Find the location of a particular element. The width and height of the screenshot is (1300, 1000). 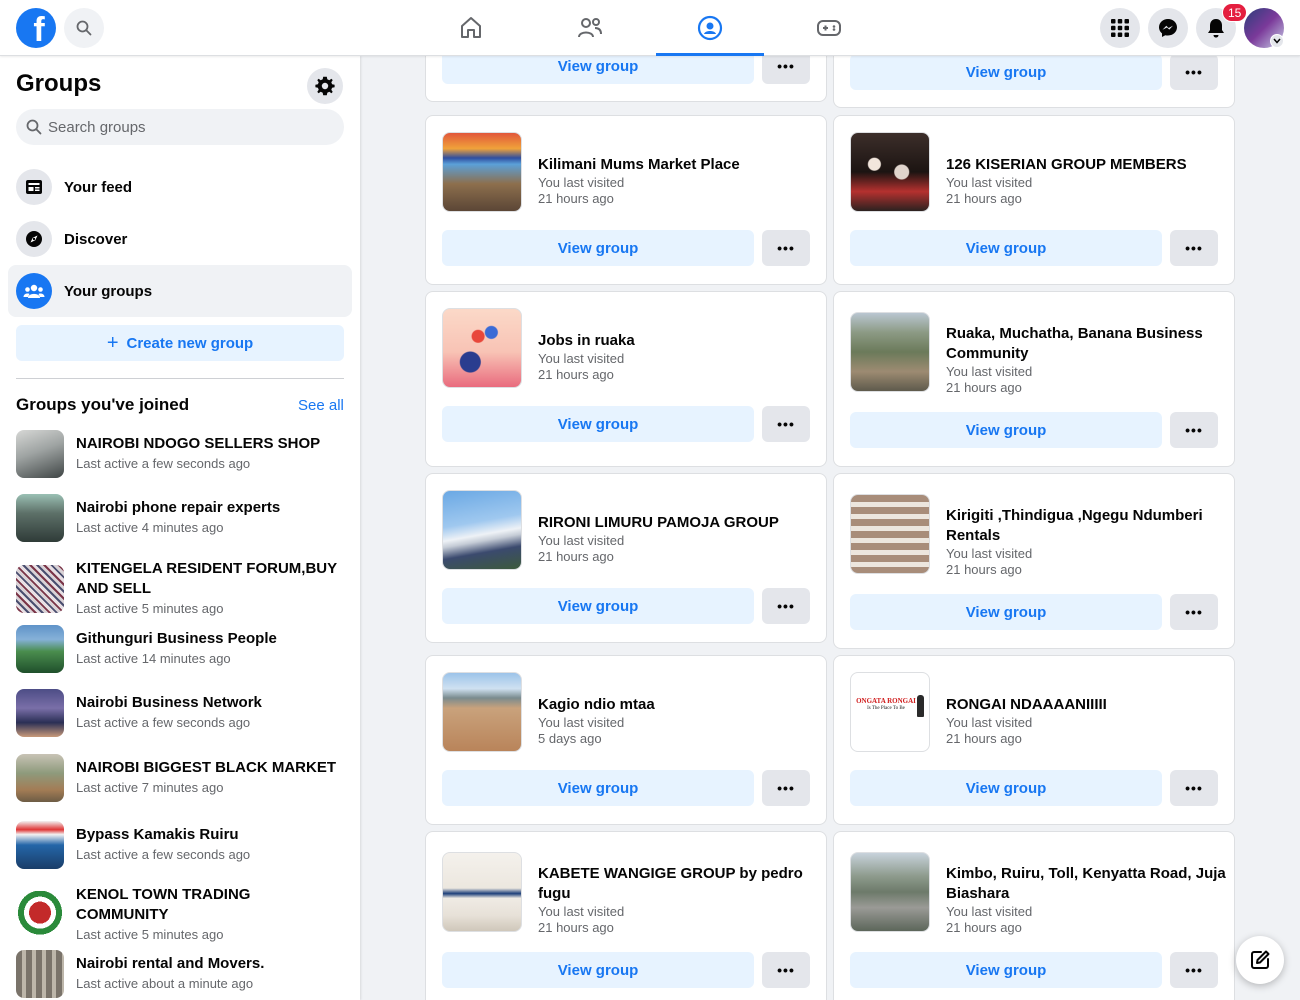

search-groups-field is located at coordinates (180, 127).